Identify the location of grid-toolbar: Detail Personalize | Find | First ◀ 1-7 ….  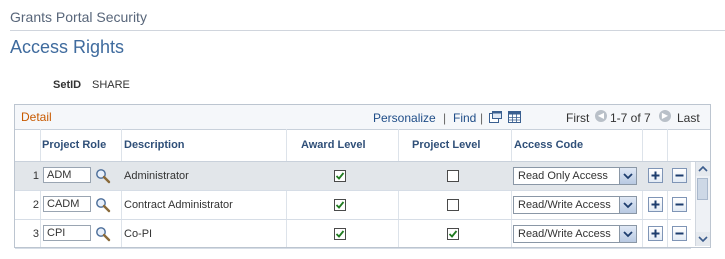
(362, 117).